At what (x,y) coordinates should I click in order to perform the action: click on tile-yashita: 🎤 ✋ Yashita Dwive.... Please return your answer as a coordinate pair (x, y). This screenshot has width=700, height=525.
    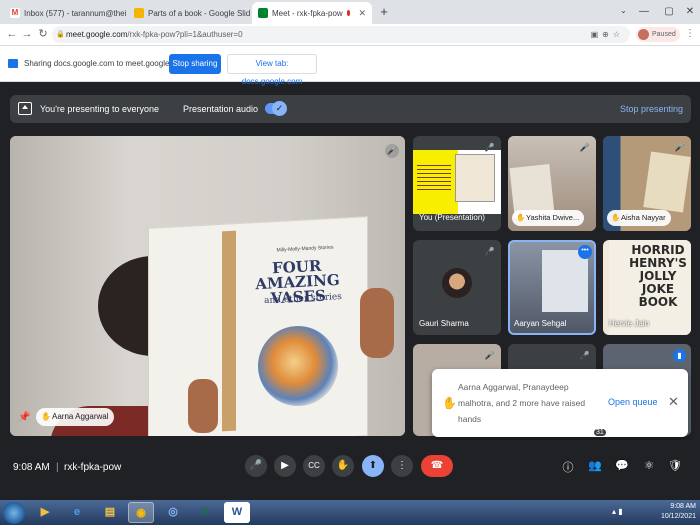
    Looking at the image, I should click on (552, 183).